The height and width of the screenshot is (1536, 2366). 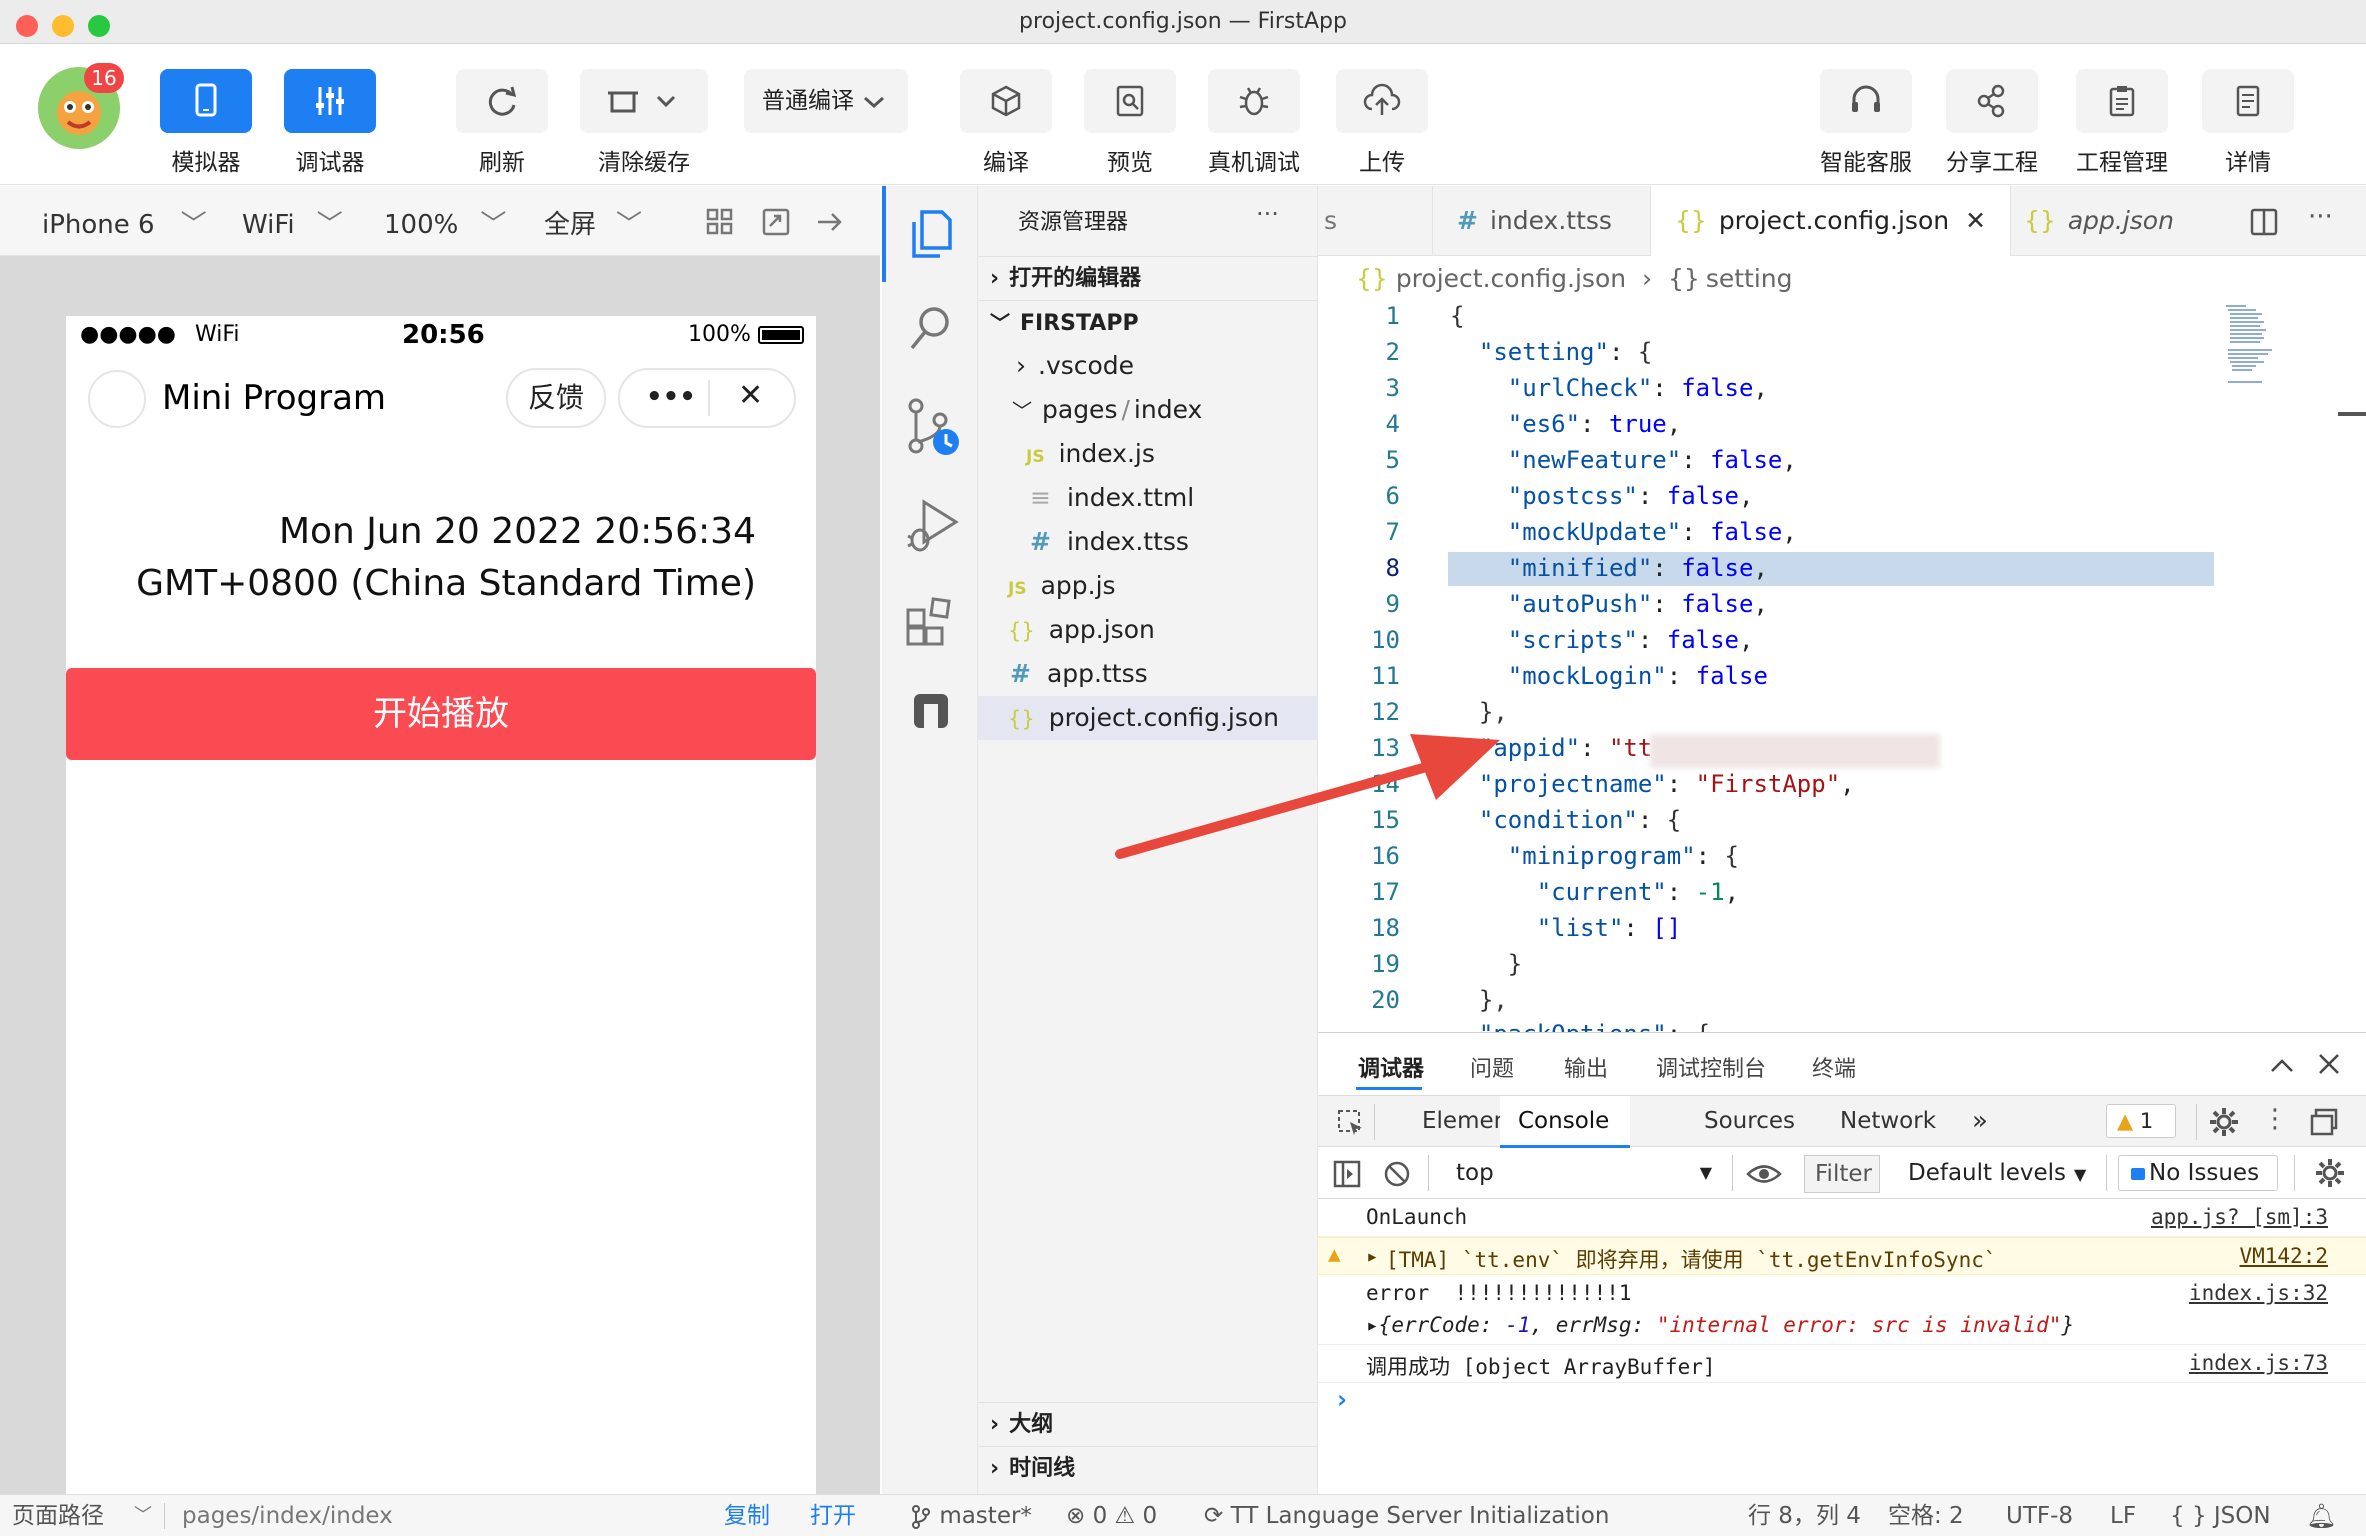 I want to click on log-source-link: app.js? [sm]:3, so click(x=2239, y=1217).